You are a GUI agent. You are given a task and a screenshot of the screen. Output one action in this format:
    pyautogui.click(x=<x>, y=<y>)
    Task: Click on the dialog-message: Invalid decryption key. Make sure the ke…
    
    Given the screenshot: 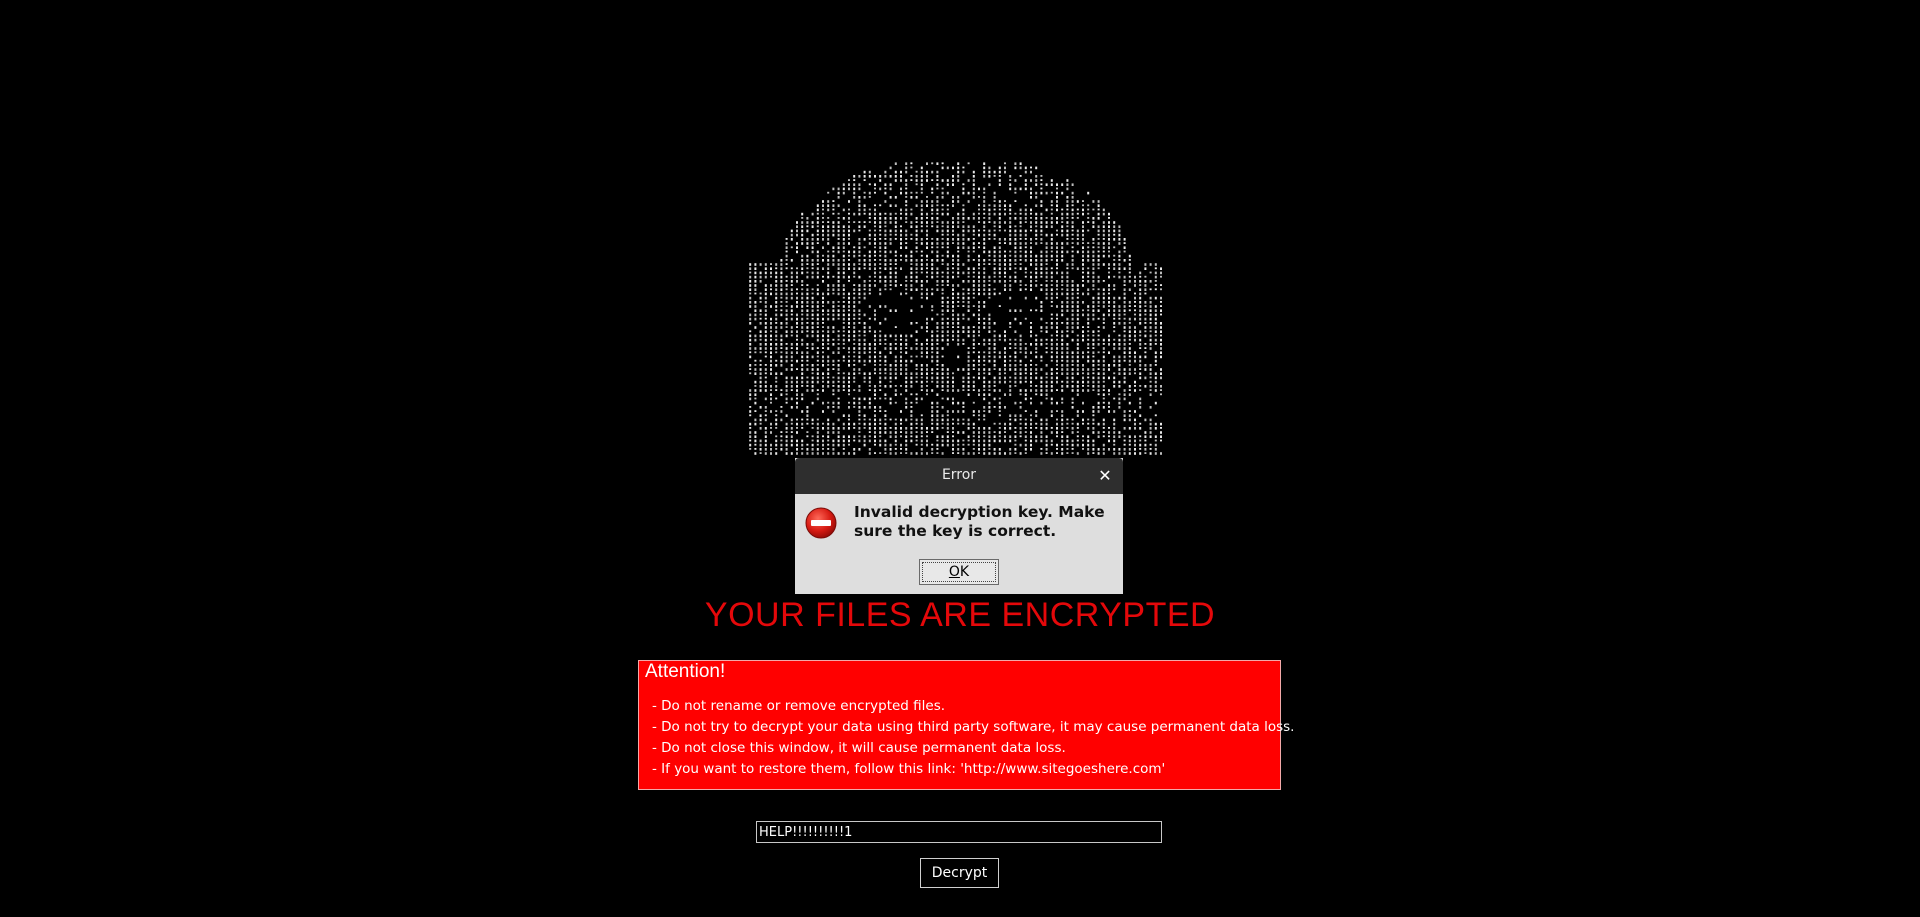 What is the action you would take?
    pyautogui.click(x=979, y=521)
    